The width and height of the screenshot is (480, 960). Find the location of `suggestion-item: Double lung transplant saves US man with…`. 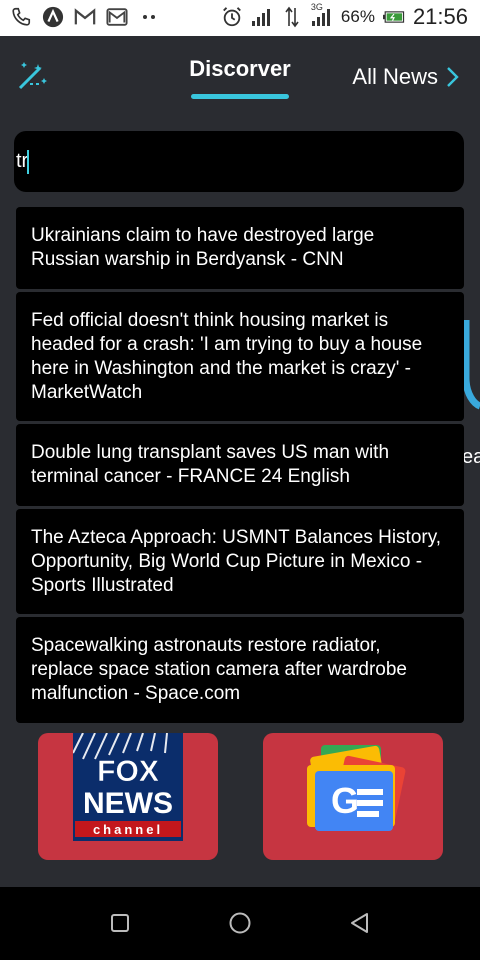

suggestion-item: Double lung transplant saves US man with… is located at coordinates (240, 465).